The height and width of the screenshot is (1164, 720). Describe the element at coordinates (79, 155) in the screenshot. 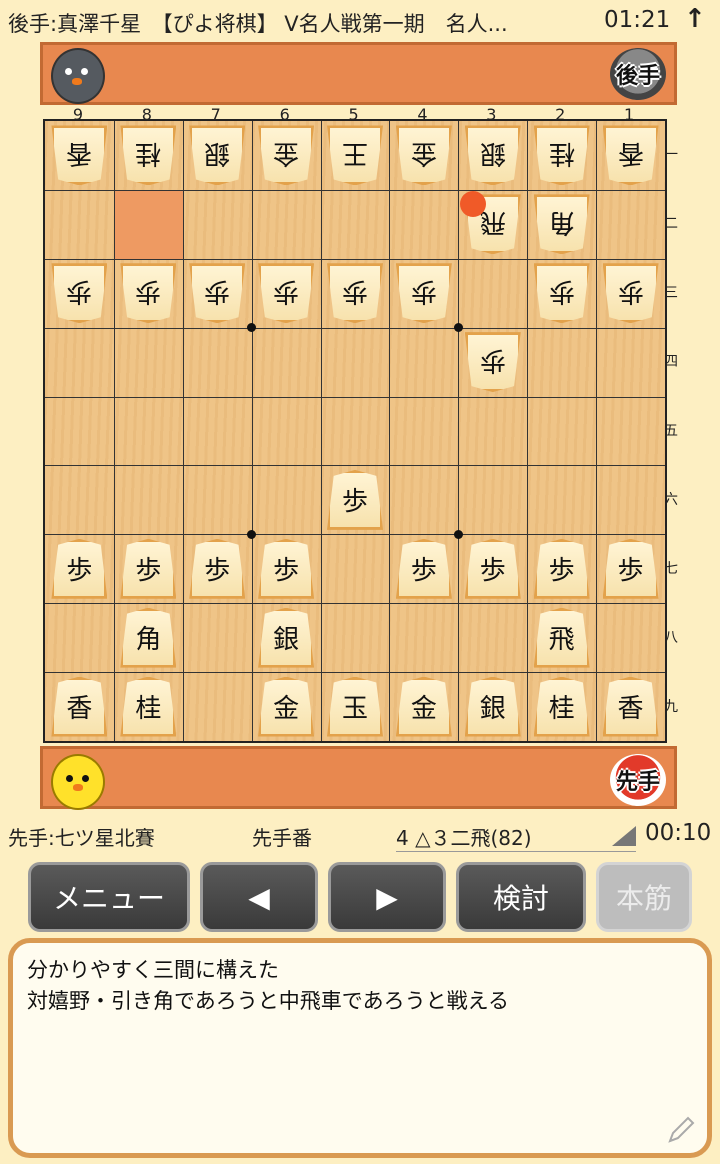

I see `gote-lance-9-1: 香` at that location.